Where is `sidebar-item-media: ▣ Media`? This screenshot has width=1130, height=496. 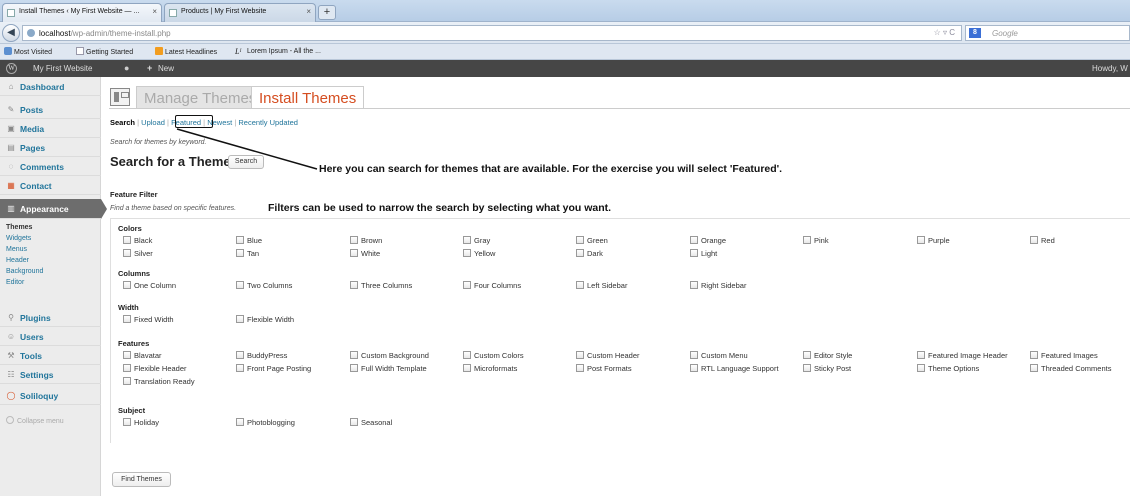 sidebar-item-media: ▣ Media is located at coordinates (50, 128).